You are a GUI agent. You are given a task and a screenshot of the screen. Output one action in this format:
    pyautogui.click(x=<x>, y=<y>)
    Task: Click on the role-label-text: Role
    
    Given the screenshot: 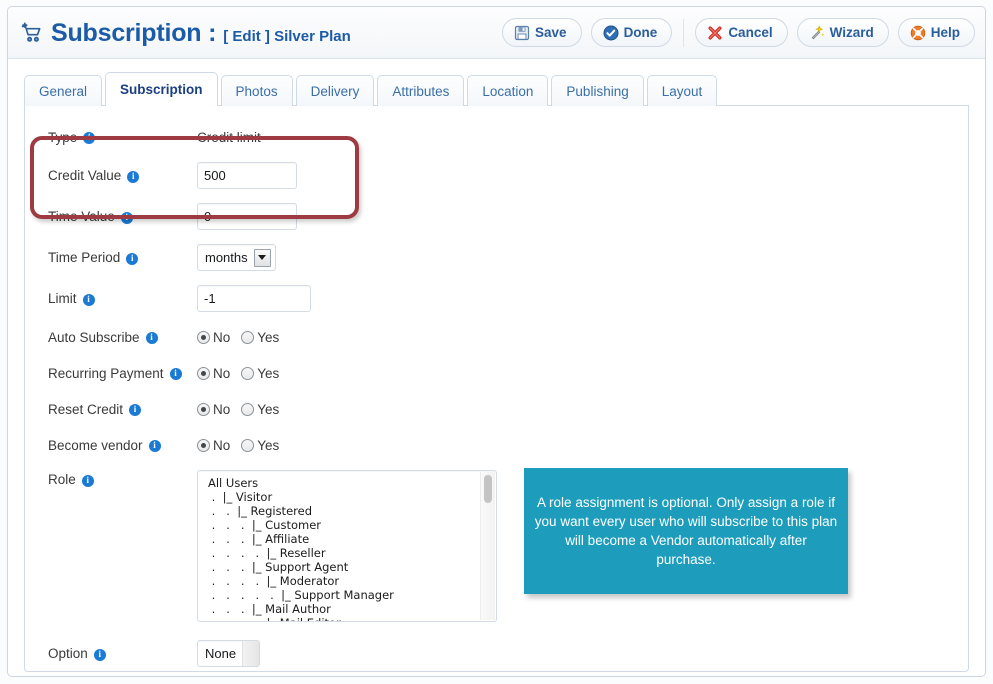 What is the action you would take?
    pyautogui.click(x=62, y=479)
    